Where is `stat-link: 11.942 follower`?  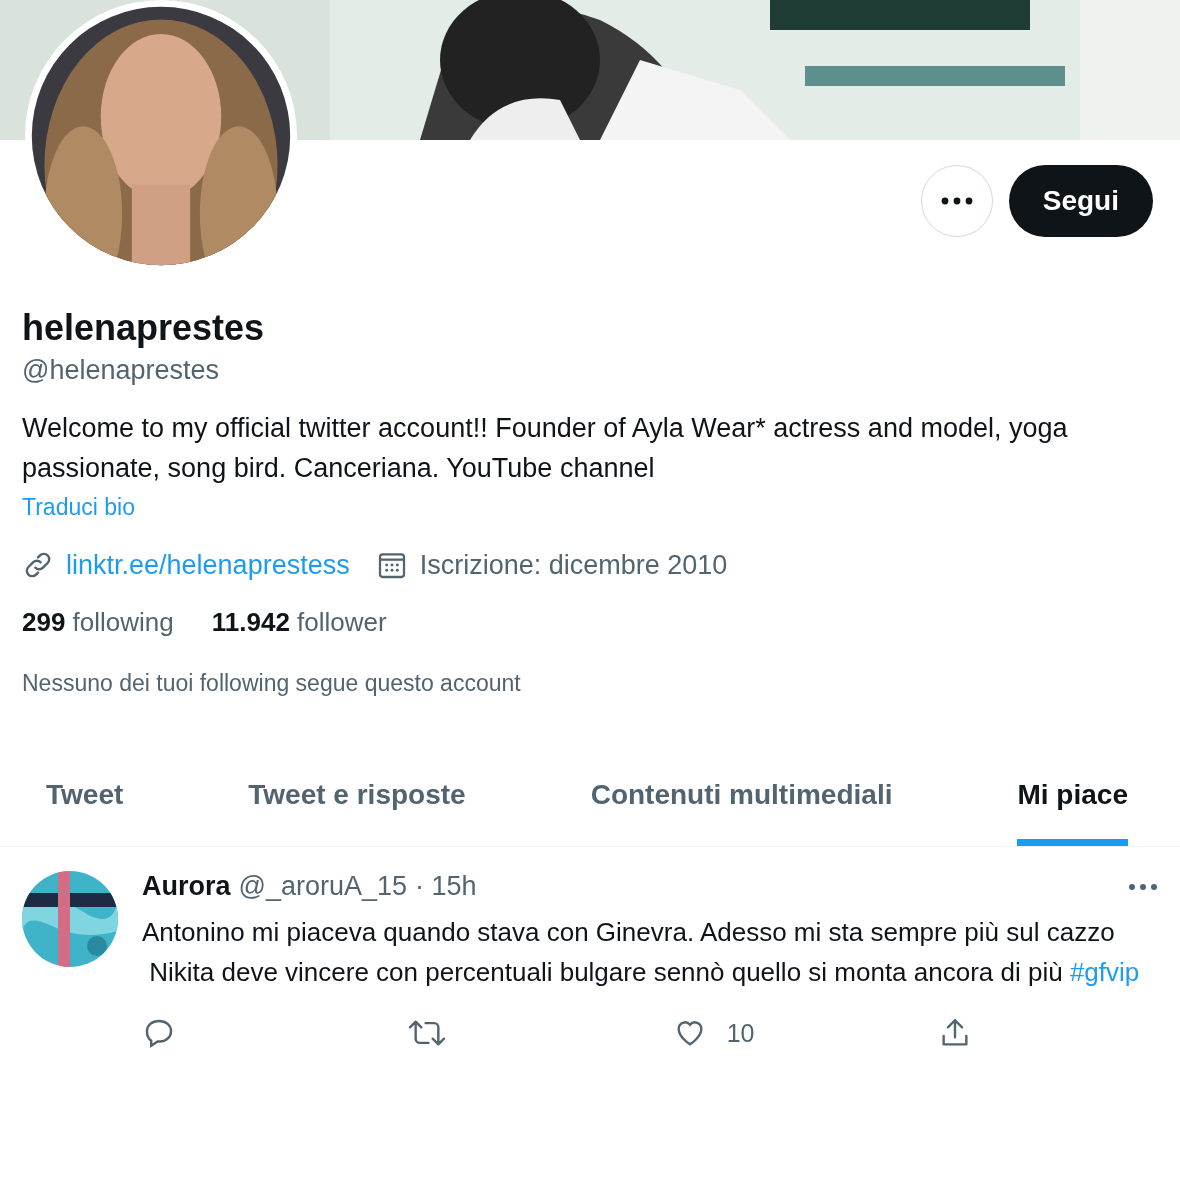 stat-link: 11.942 follower is located at coordinates (299, 622).